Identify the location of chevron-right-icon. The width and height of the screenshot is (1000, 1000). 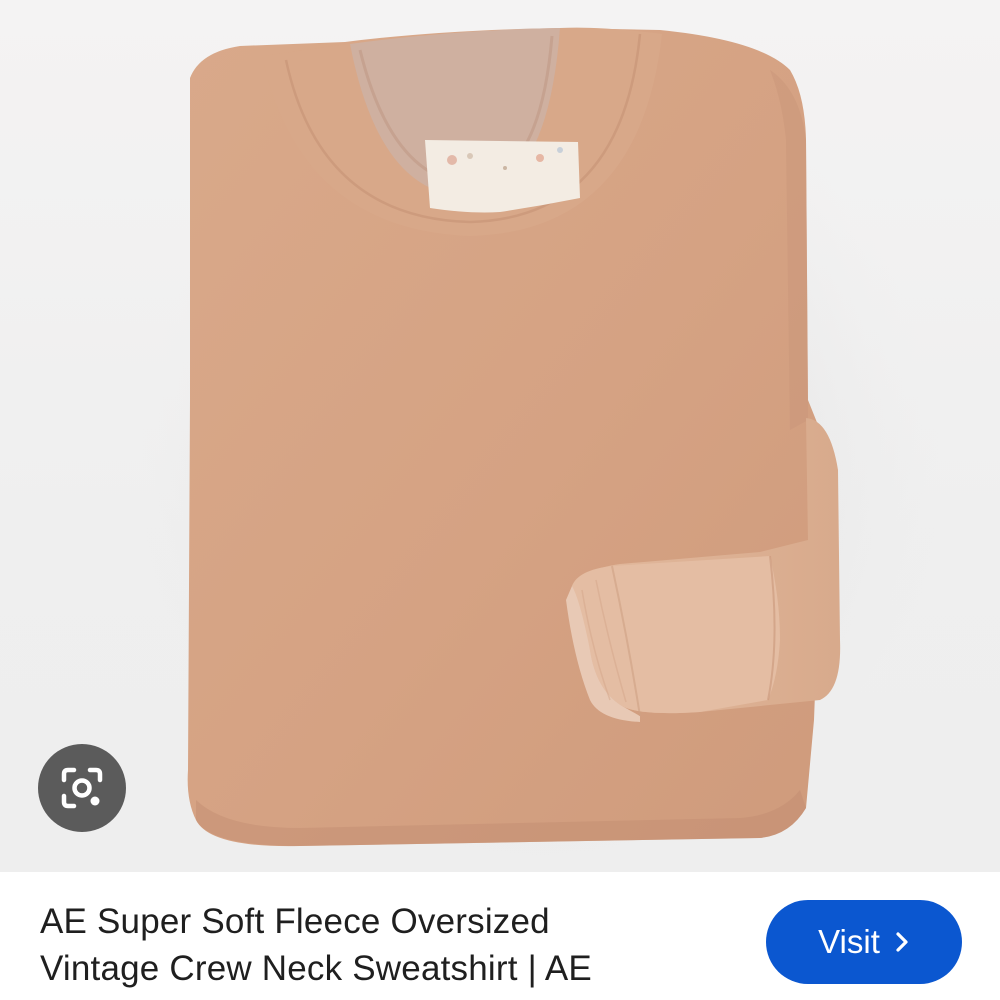
(902, 942).